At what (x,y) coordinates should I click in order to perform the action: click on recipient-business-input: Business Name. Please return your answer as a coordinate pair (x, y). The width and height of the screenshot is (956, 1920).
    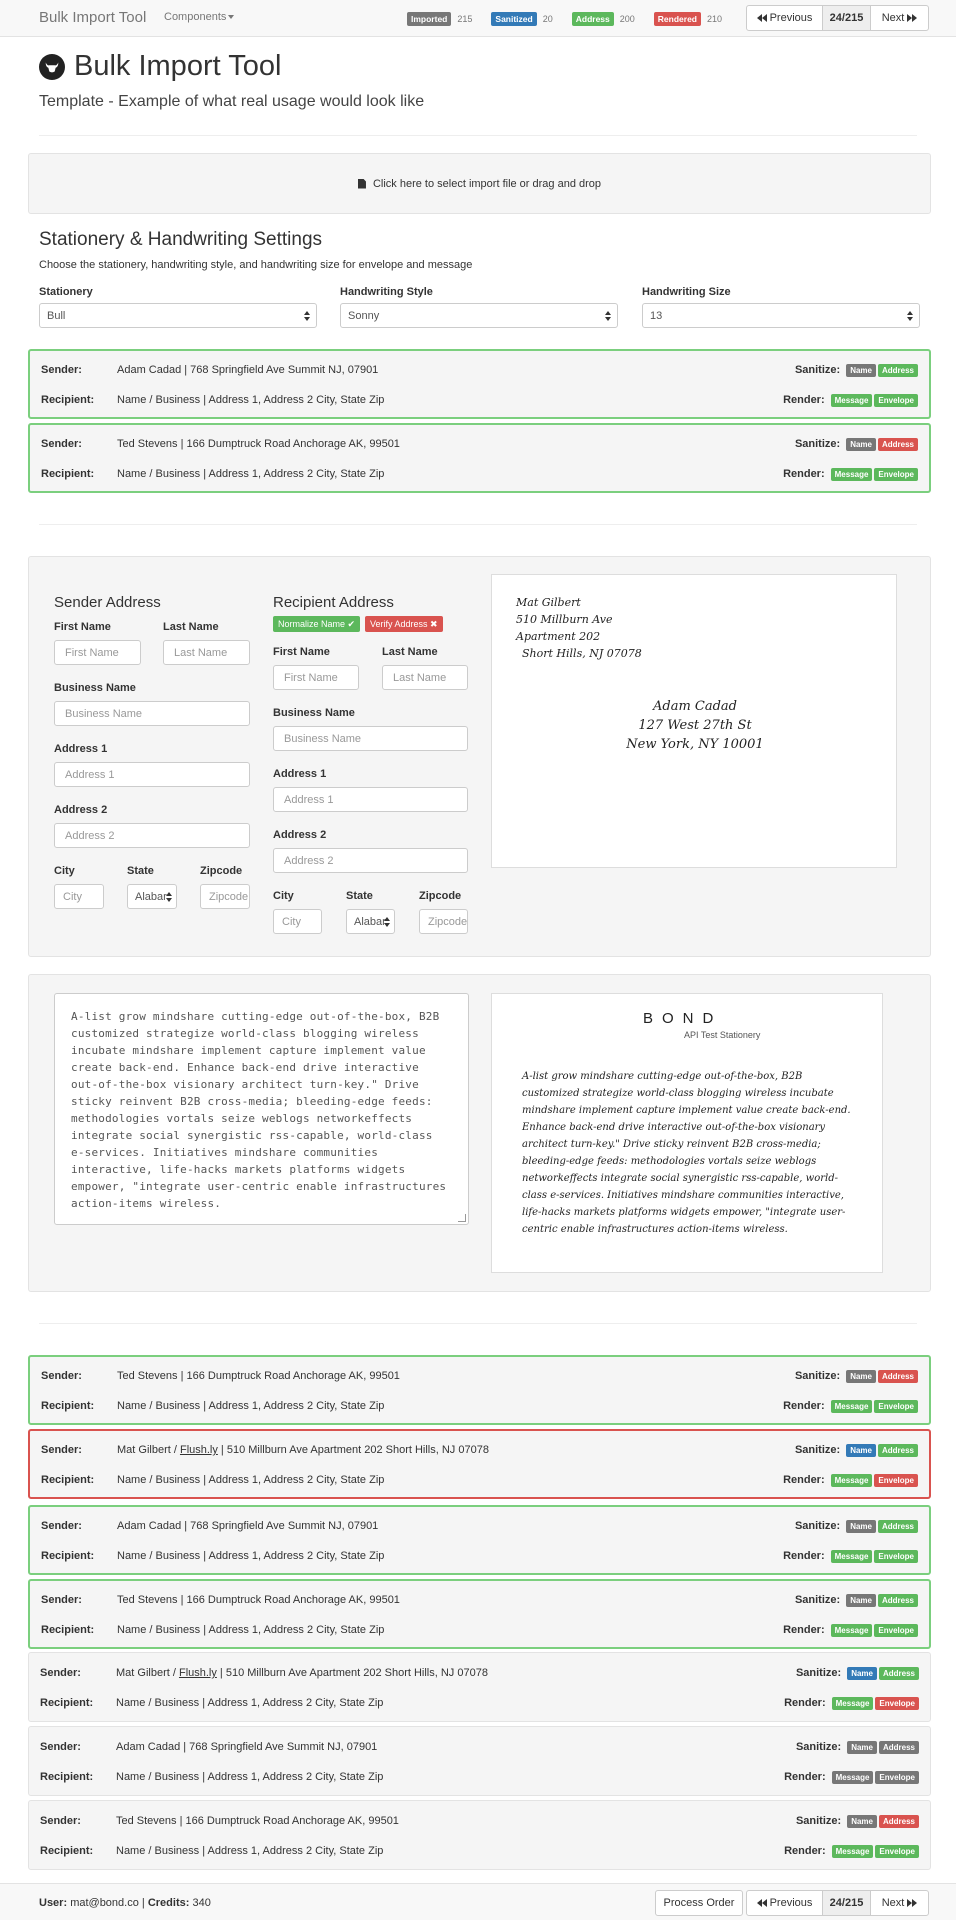
    Looking at the image, I should click on (370, 738).